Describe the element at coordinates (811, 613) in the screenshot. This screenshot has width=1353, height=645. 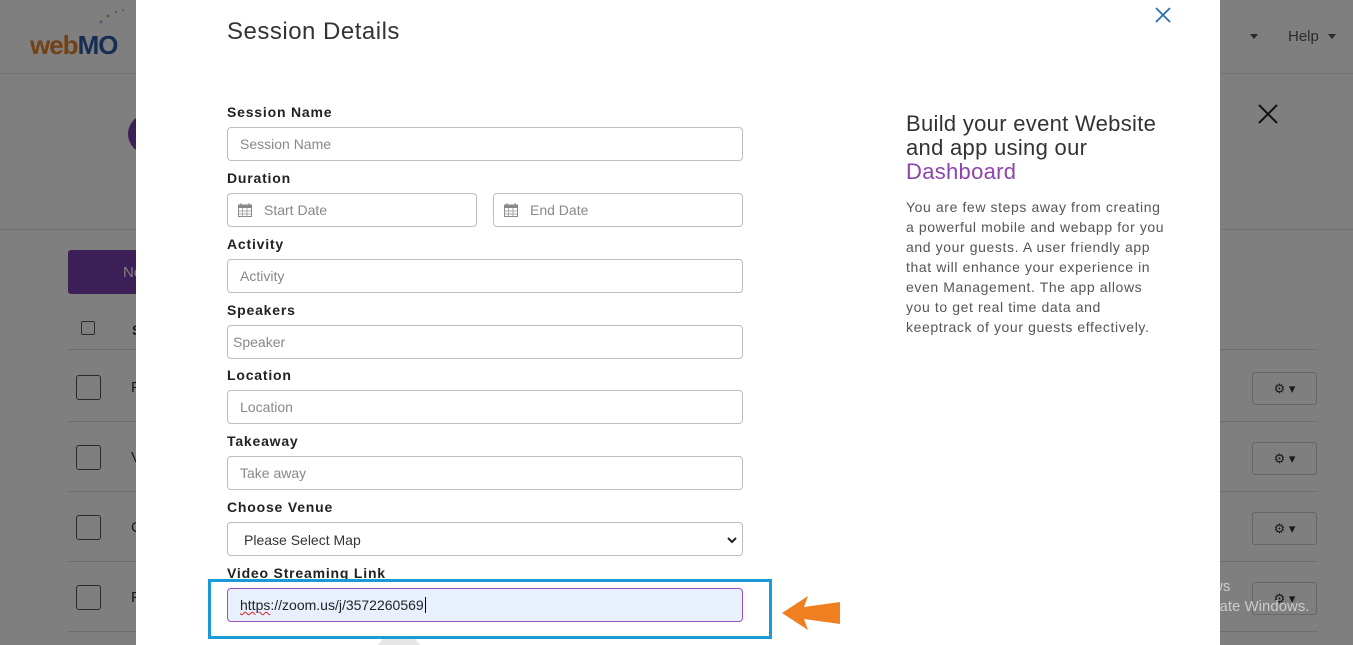
I see `arrow-left-icon` at that location.